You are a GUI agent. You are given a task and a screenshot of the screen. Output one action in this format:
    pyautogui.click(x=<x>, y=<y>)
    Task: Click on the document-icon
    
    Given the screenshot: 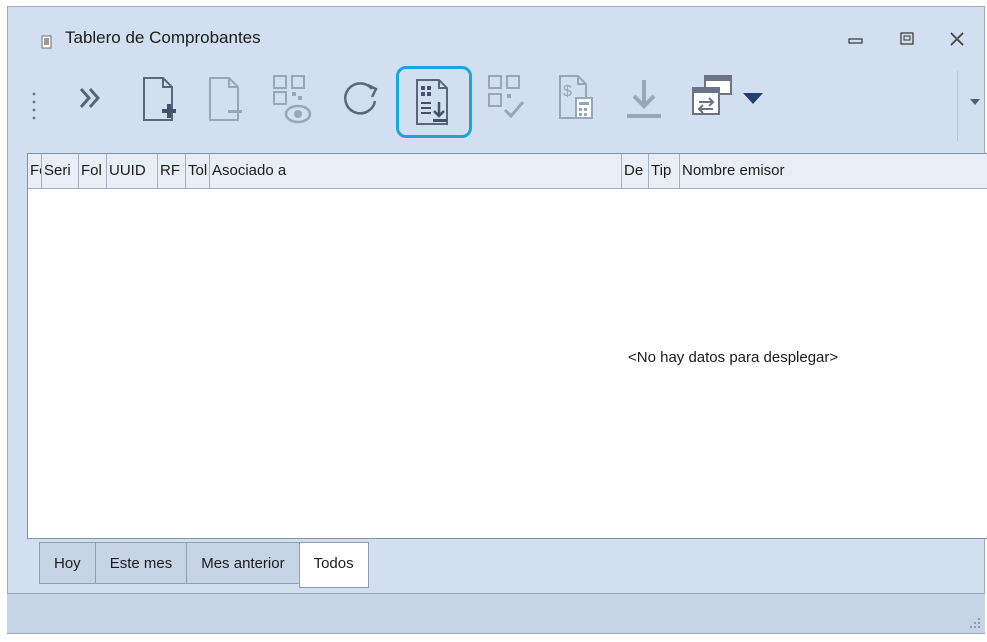 What is the action you would take?
    pyautogui.click(x=46, y=42)
    